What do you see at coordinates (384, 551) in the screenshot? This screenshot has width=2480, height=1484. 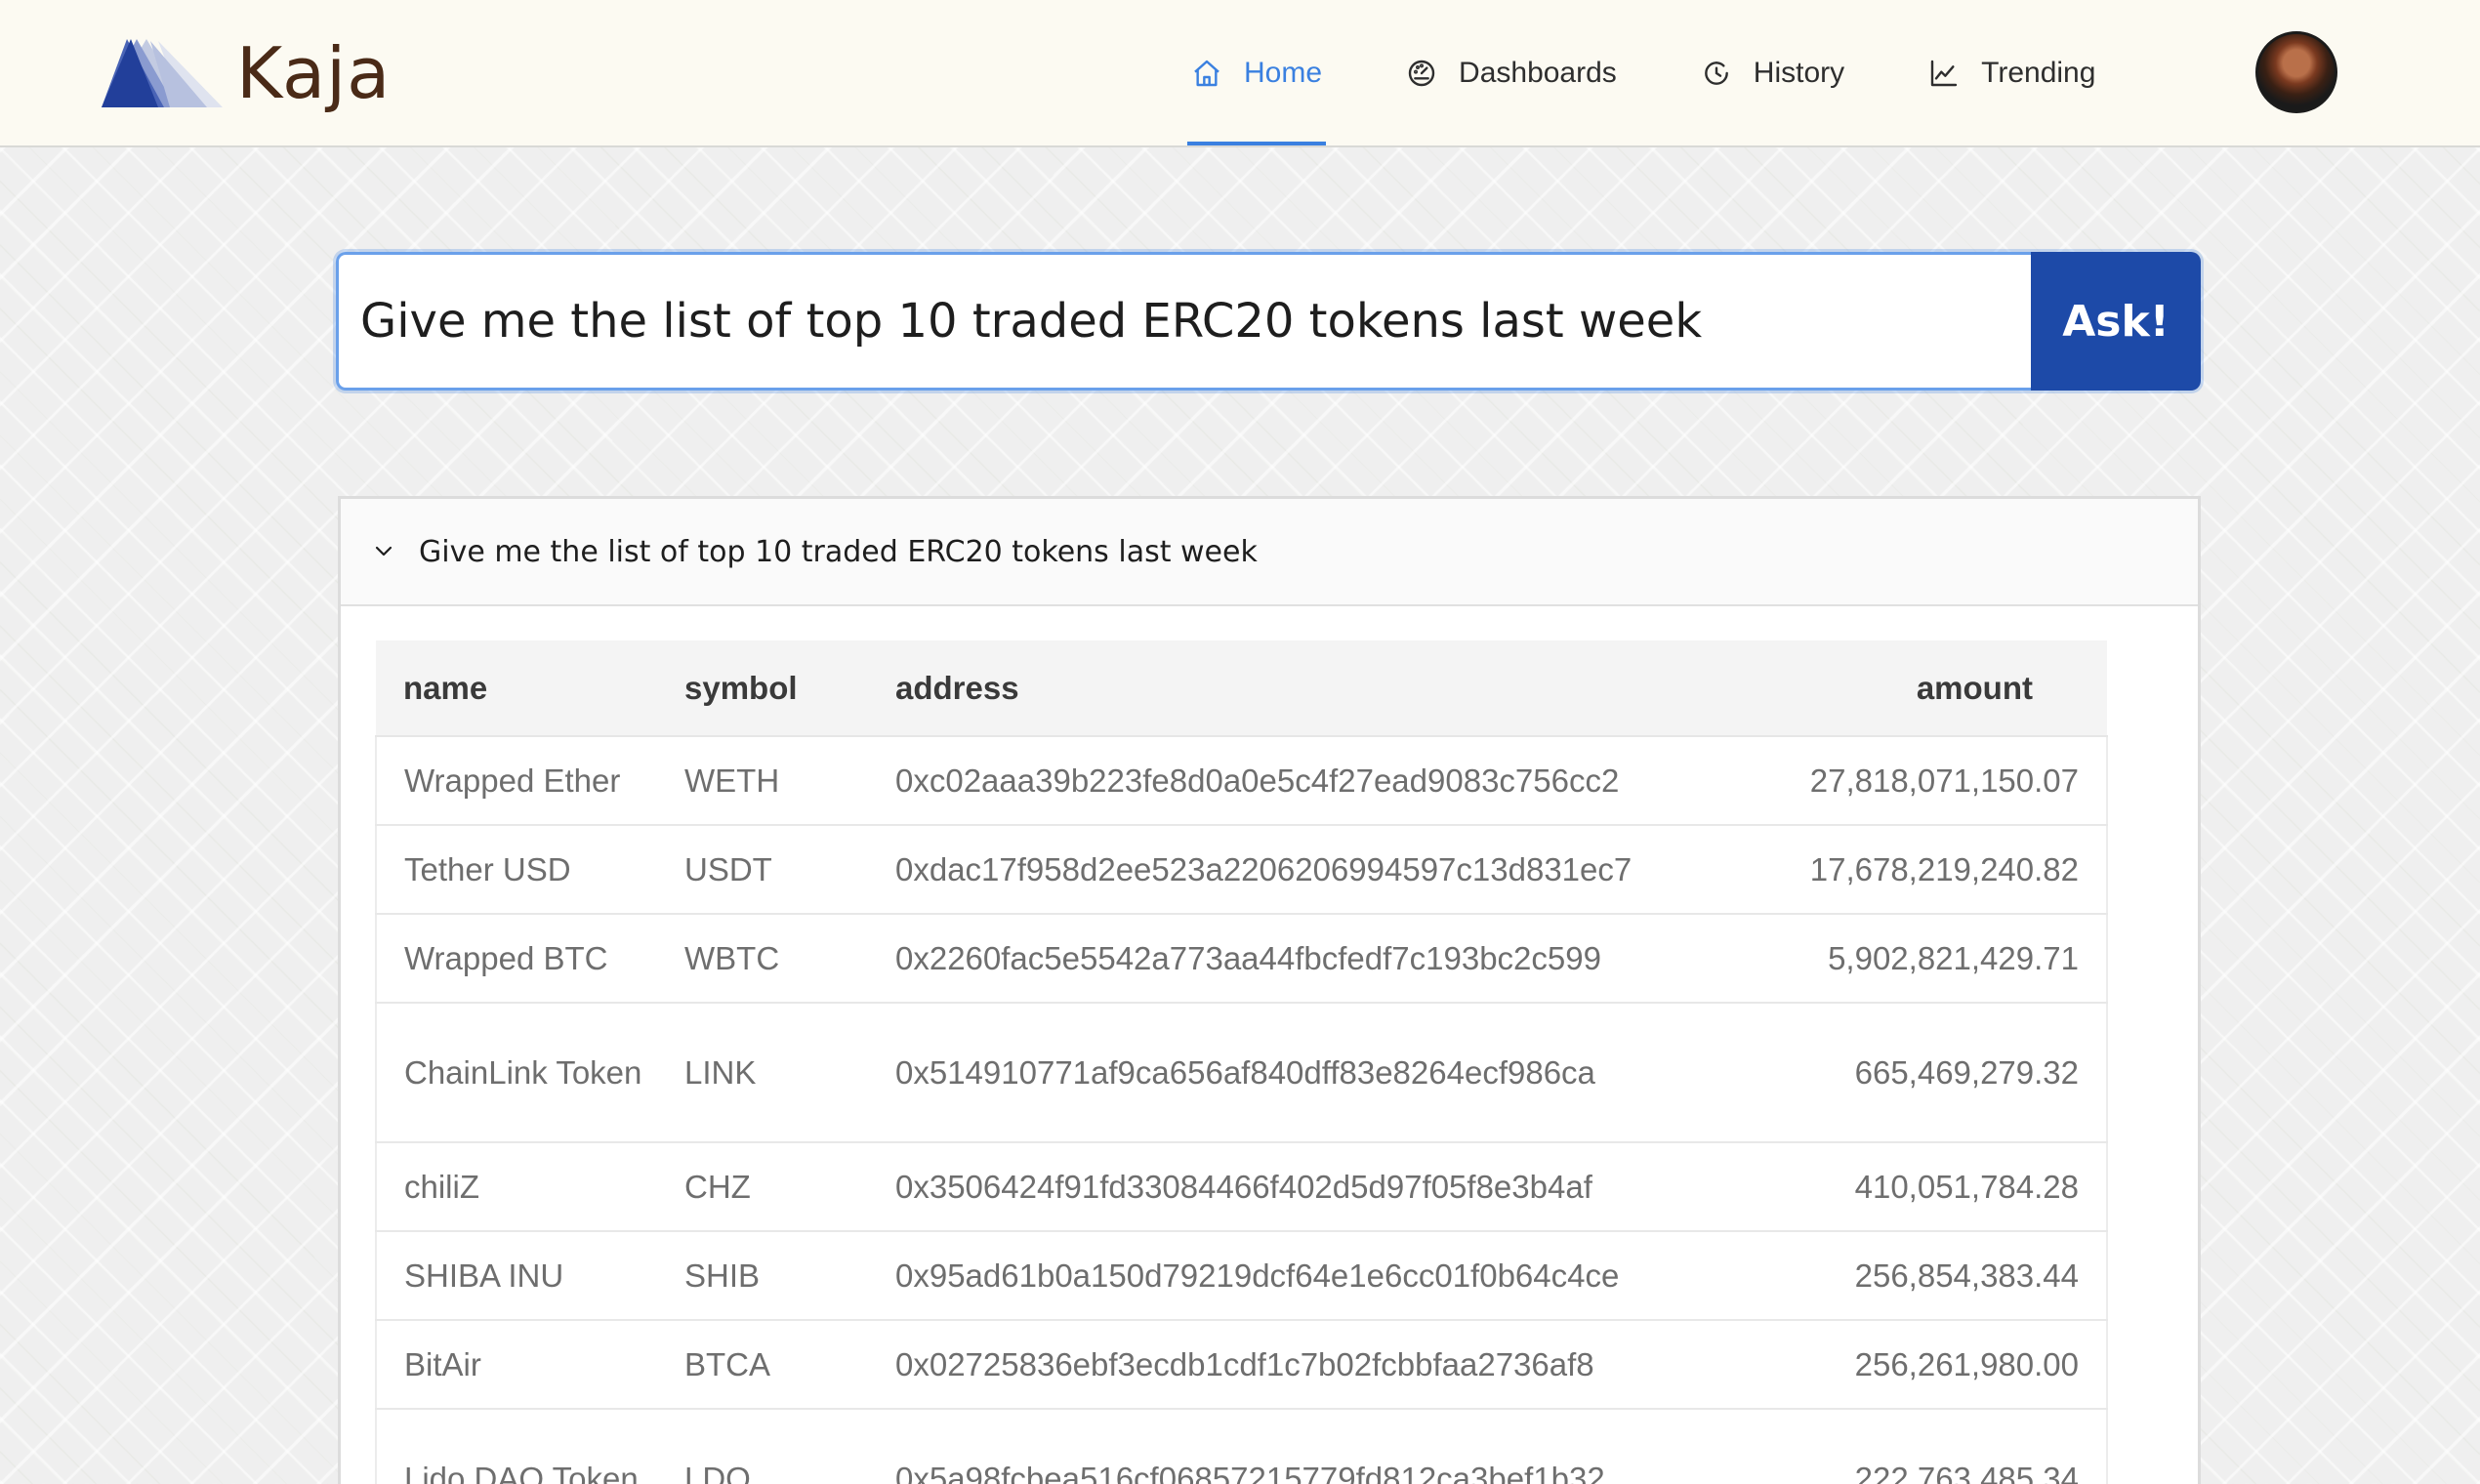 I see `chevron-down-icon` at bounding box center [384, 551].